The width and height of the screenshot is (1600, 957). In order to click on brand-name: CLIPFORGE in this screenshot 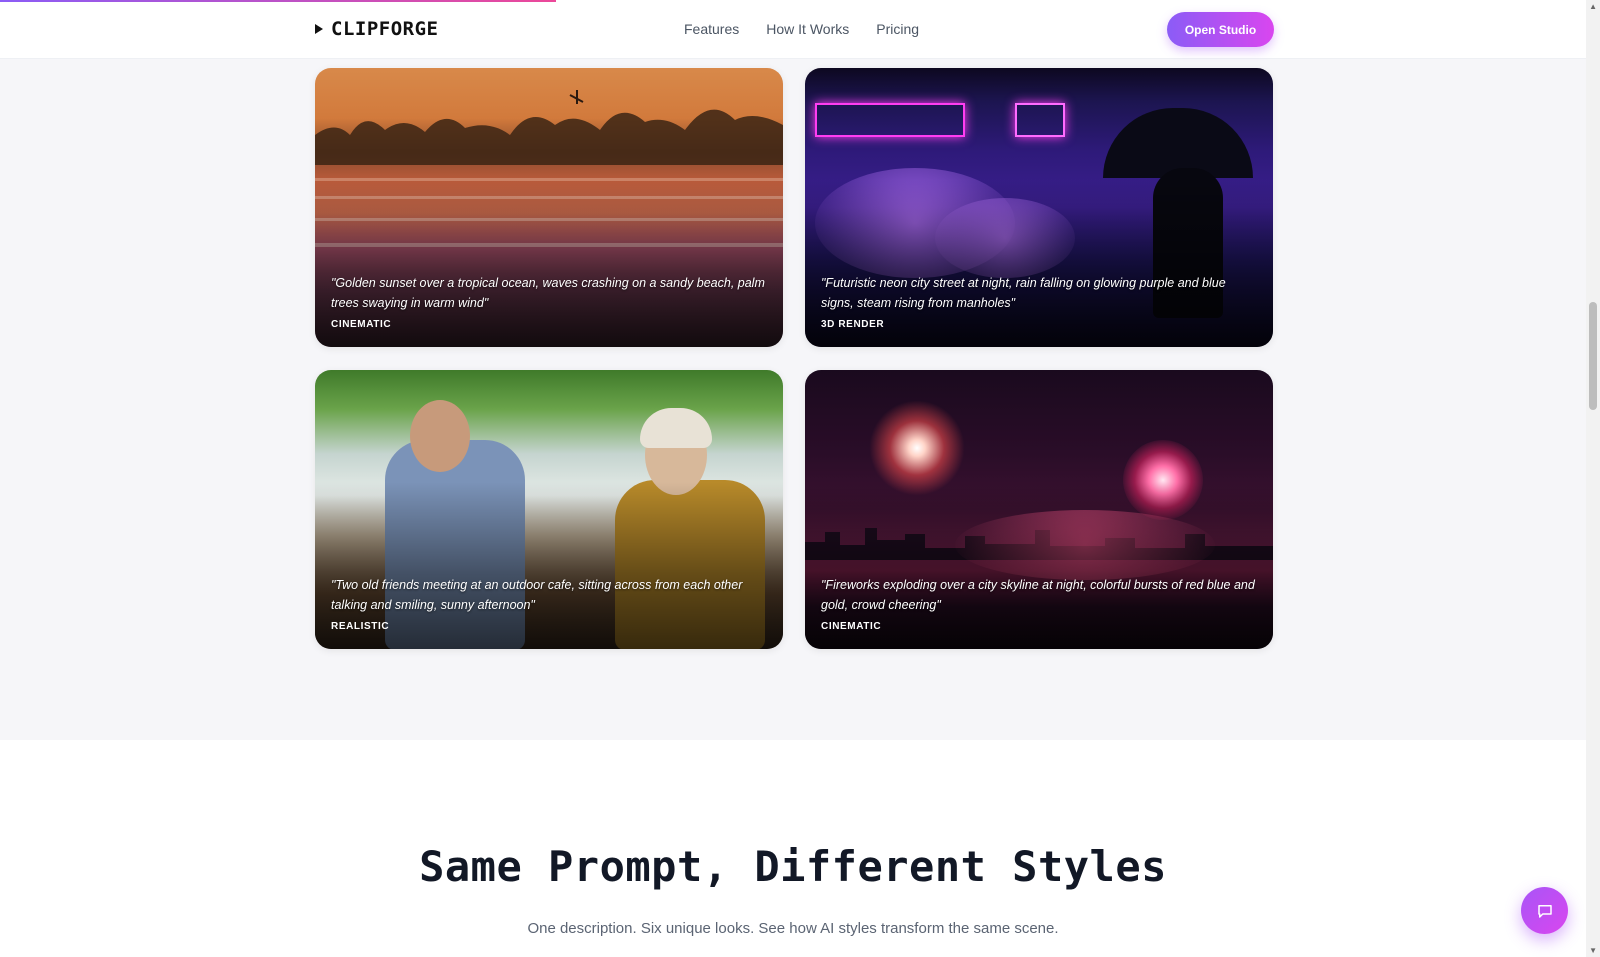, I will do `click(385, 29)`.